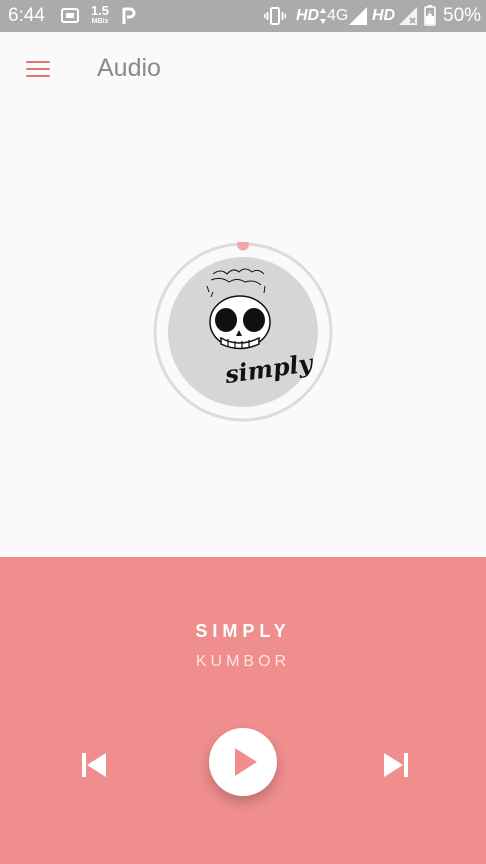  Describe the element at coordinates (38, 70) in the screenshot. I see `hamburger-menu-icon` at that location.